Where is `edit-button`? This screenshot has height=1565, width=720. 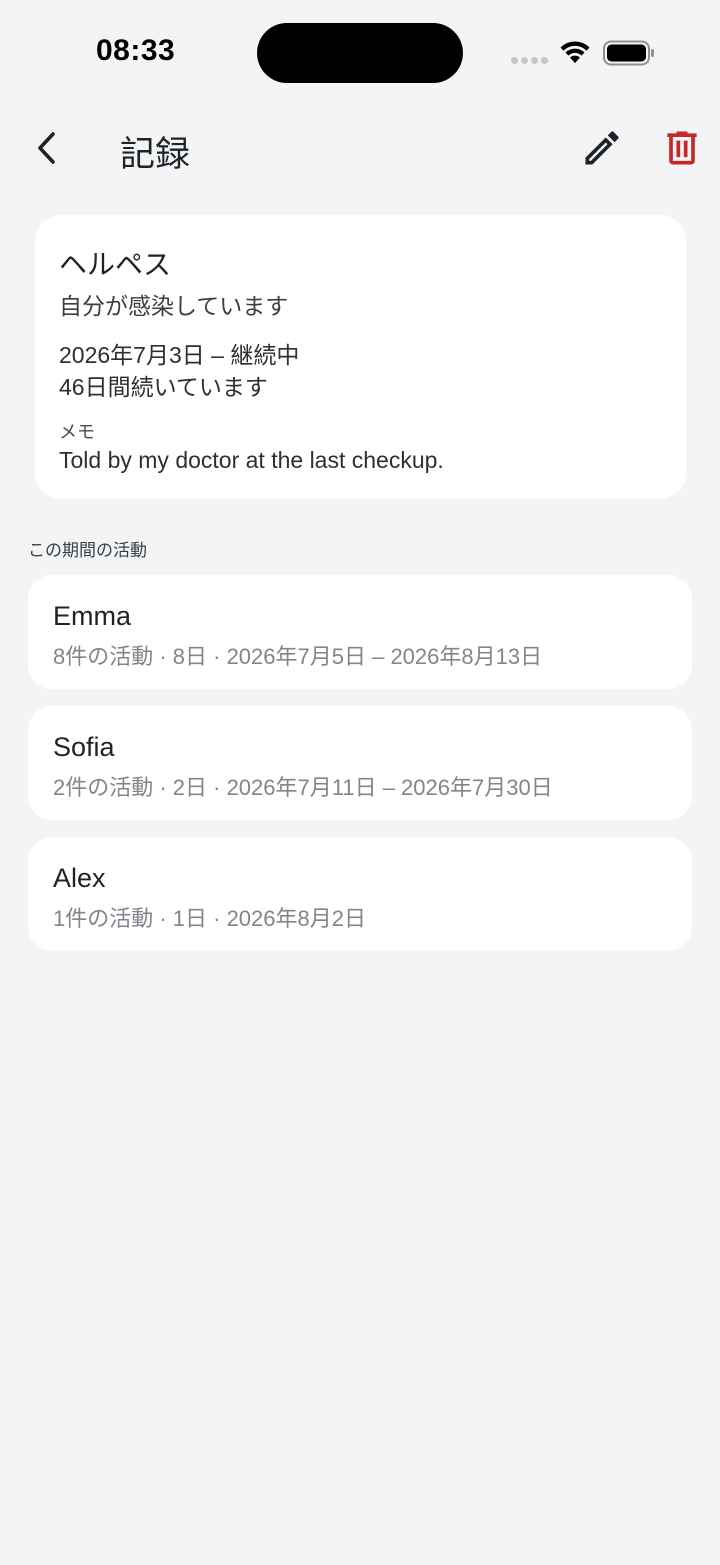 edit-button is located at coordinates (602, 148).